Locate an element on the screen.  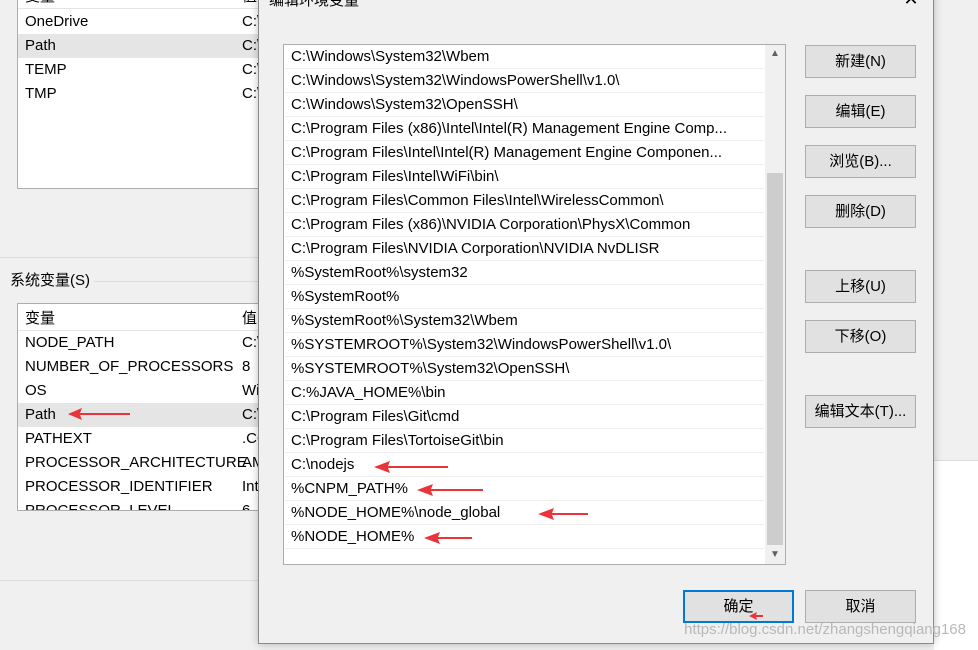
edit-button: 编辑(E) is located at coordinates (860, 111).